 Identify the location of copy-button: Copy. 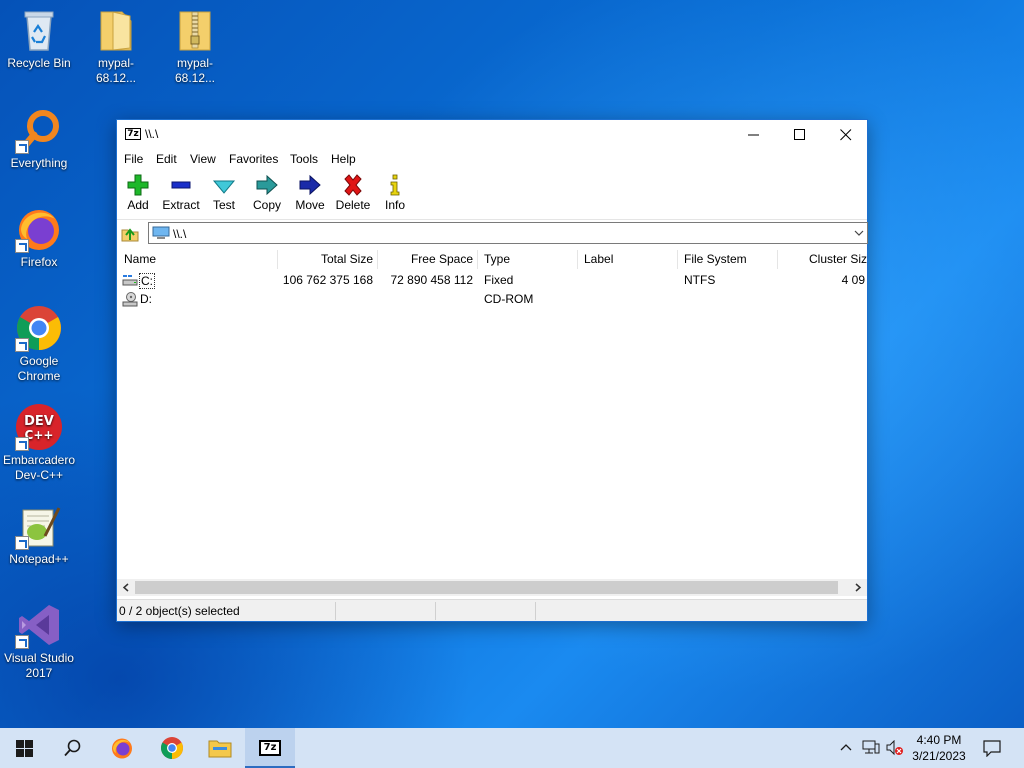
(267, 192).